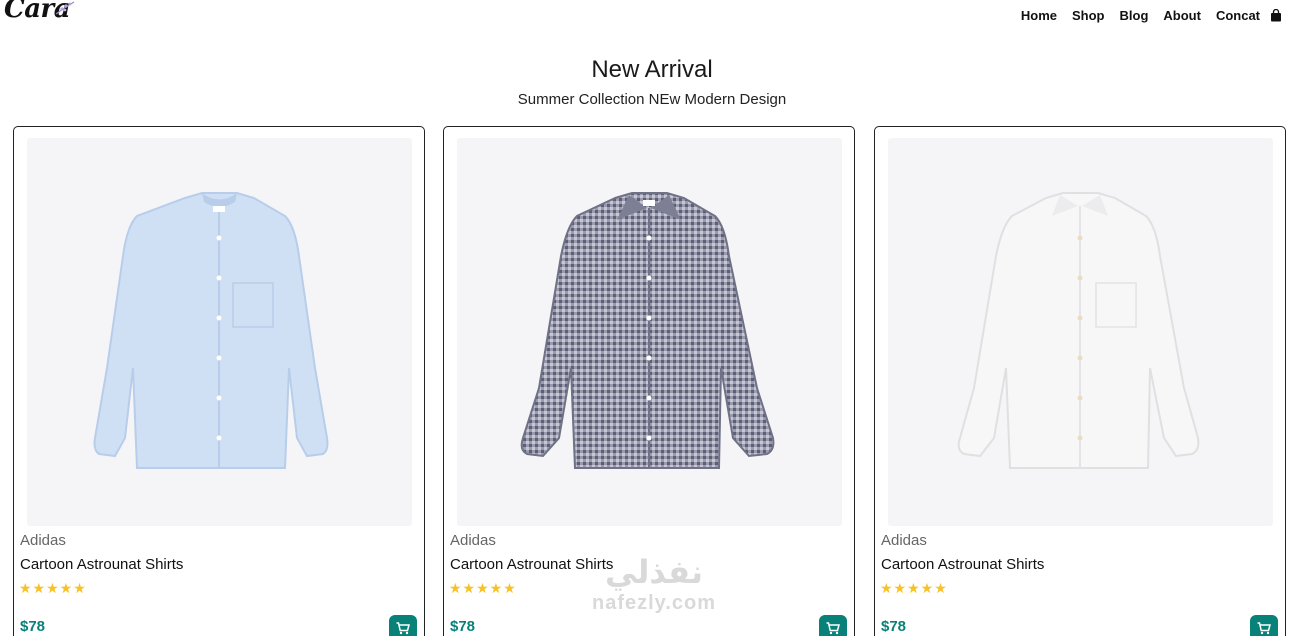 The width and height of the screenshot is (1304, 636). I want to click on nav-links: Home Shop Blog About Concat, so click(1151, 15).